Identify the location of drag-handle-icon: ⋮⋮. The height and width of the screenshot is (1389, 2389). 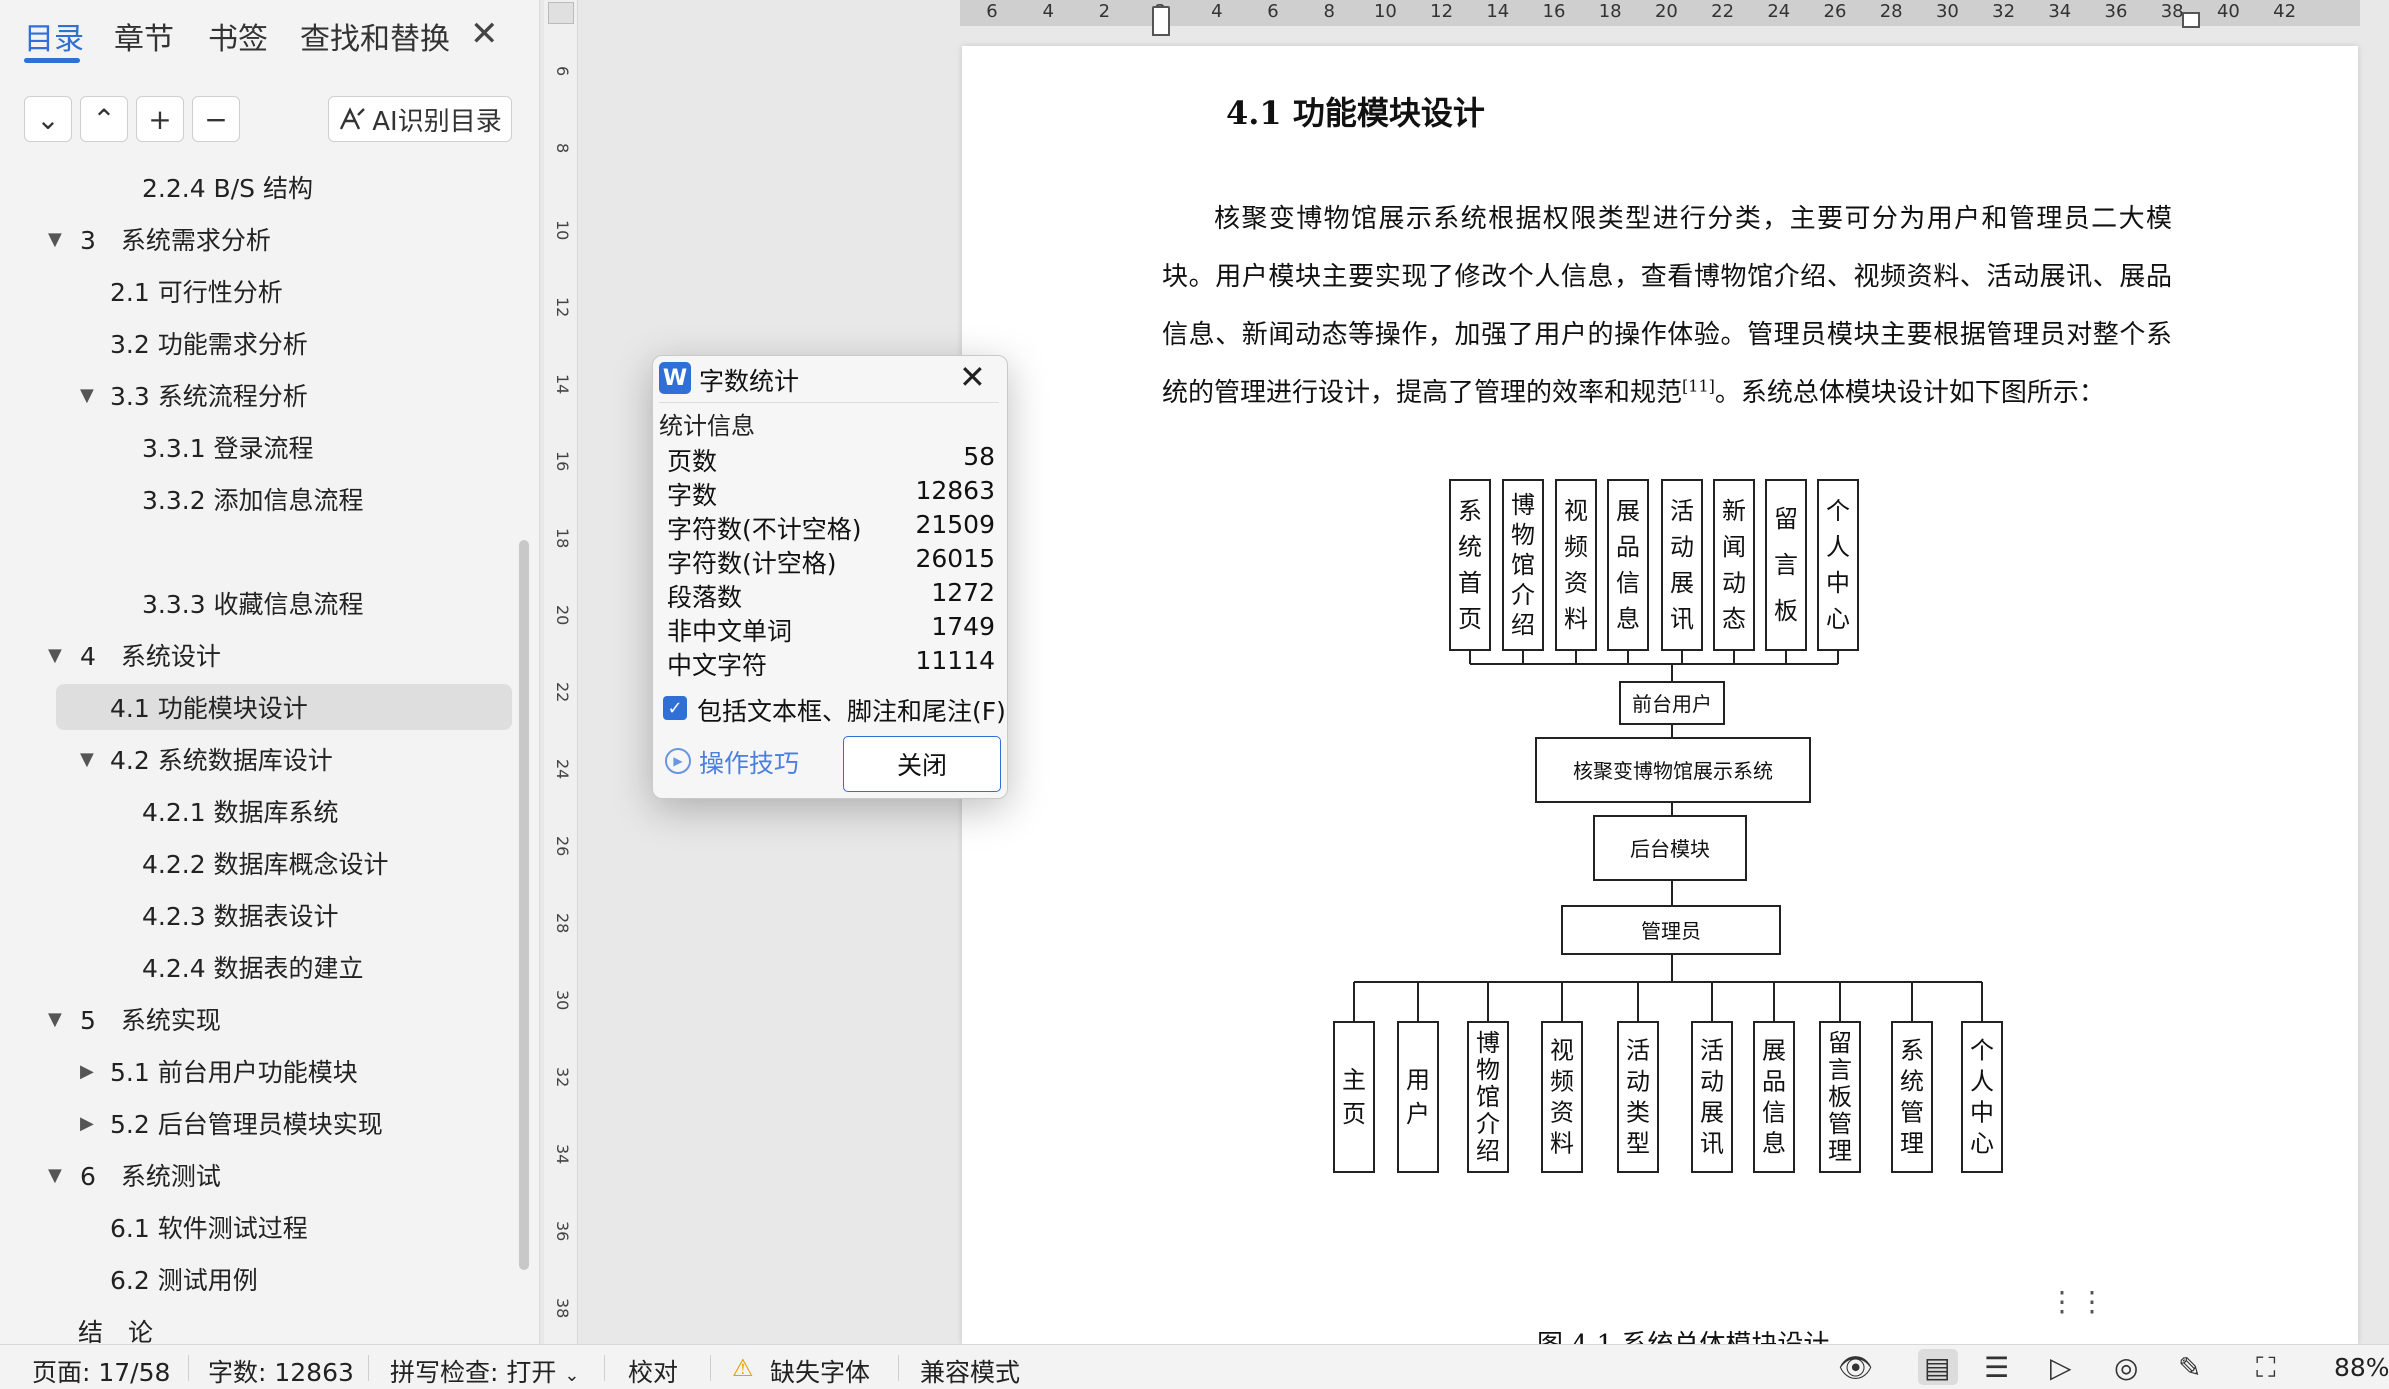
(2078, 1302).